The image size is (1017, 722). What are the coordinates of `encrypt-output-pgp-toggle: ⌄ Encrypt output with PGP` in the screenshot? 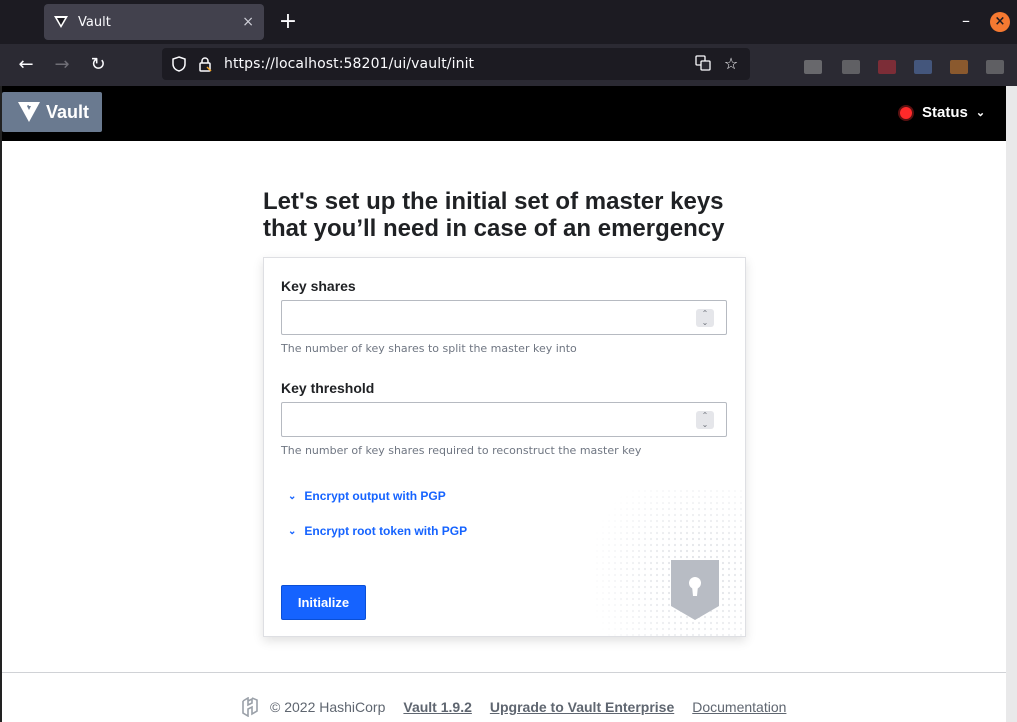 It's located at (367, 496).